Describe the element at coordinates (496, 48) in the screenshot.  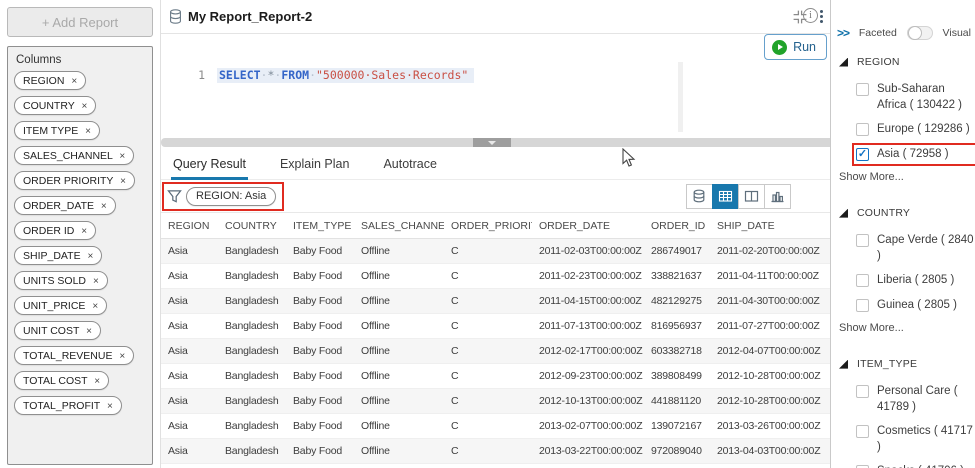
I see `worksheet-toolbar: Run` at that location.